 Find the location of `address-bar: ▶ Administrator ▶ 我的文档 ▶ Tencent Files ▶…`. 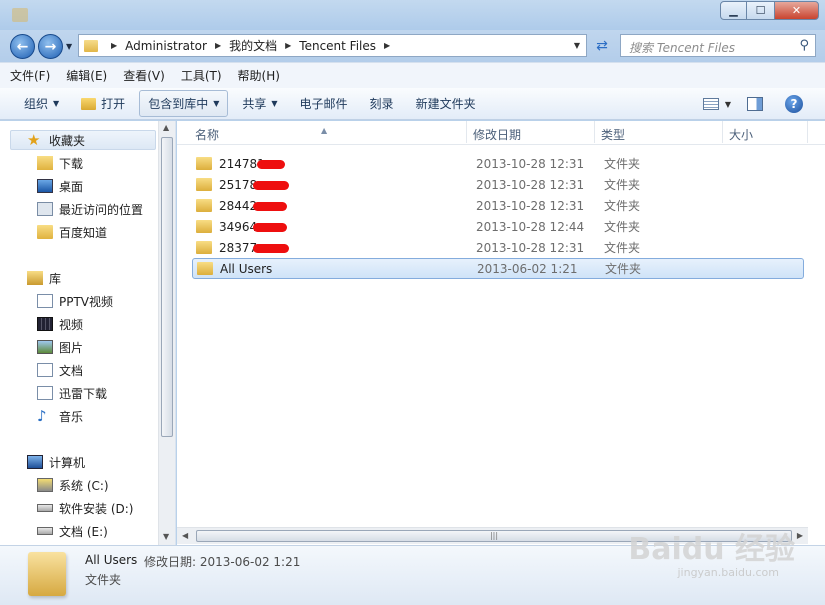

address-bar: ▶ Administrator ▶ 我的文档 ▶ Tencent Files ▶… is located at coordinates (332, 45).